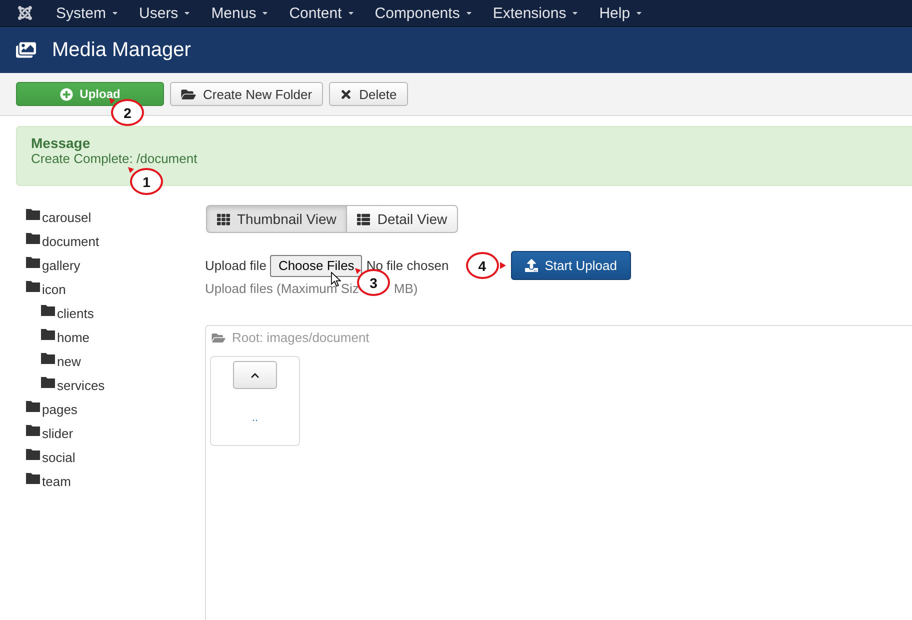 This screenshot has width=912, height=620. I want to click on view-tab: Detail View, so click(402, 219).